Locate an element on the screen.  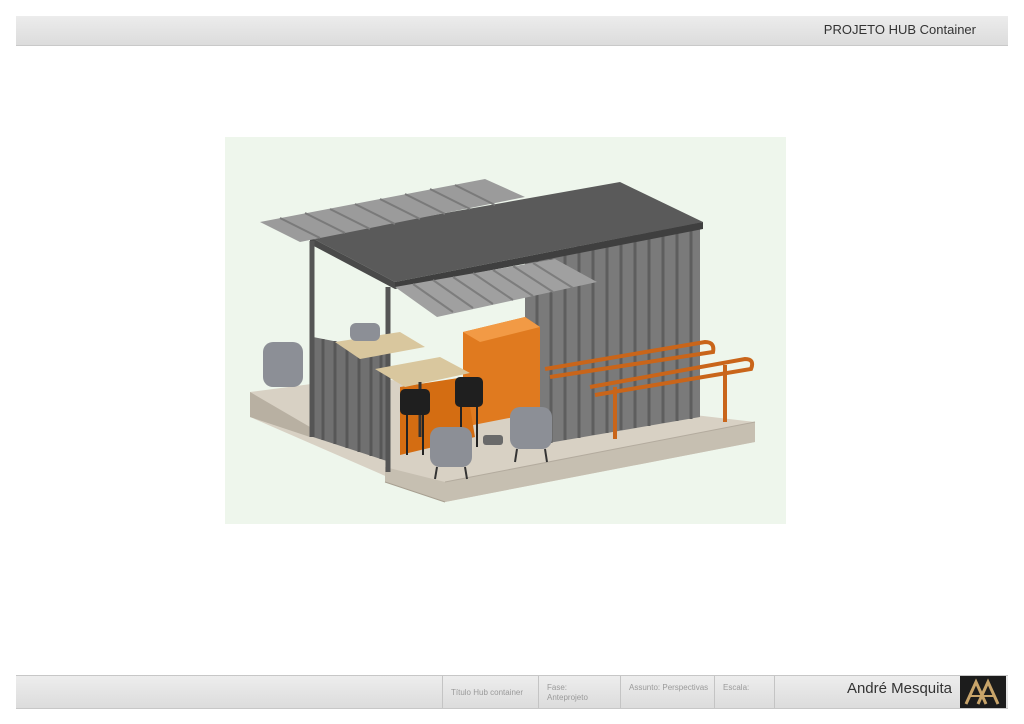
author-field: André Mesquita is located at coordinates (891, 692).